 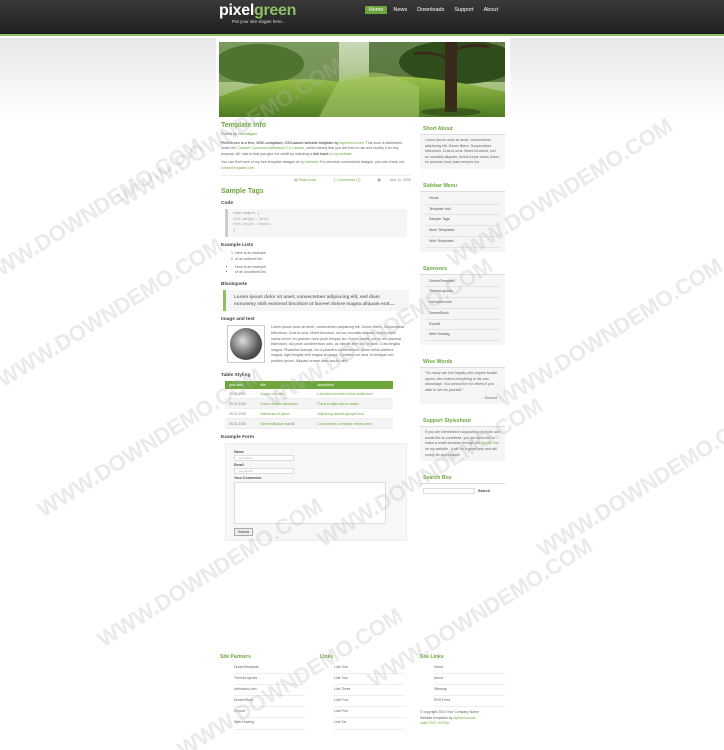 I want to click on footer-link: Link Two, so click(x=369, y=680).